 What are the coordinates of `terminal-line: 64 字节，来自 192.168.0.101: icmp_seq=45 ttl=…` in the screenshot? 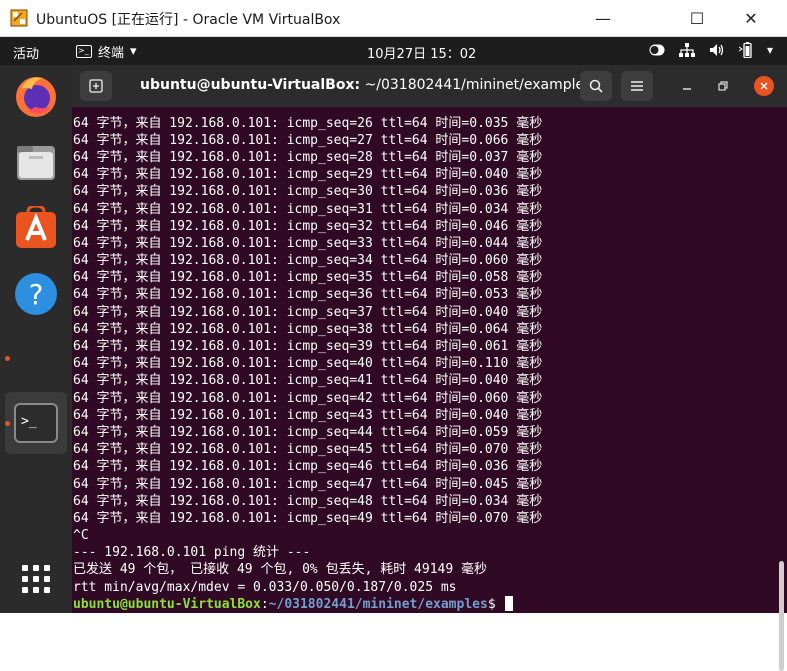 It's located at (308, 450).